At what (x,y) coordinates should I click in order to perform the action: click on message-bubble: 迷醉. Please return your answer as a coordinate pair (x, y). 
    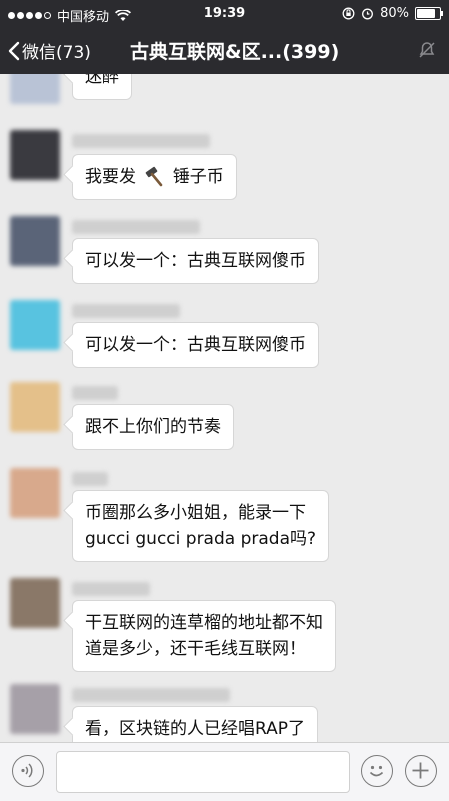
    Looking at the image, I should click on (102, 87).